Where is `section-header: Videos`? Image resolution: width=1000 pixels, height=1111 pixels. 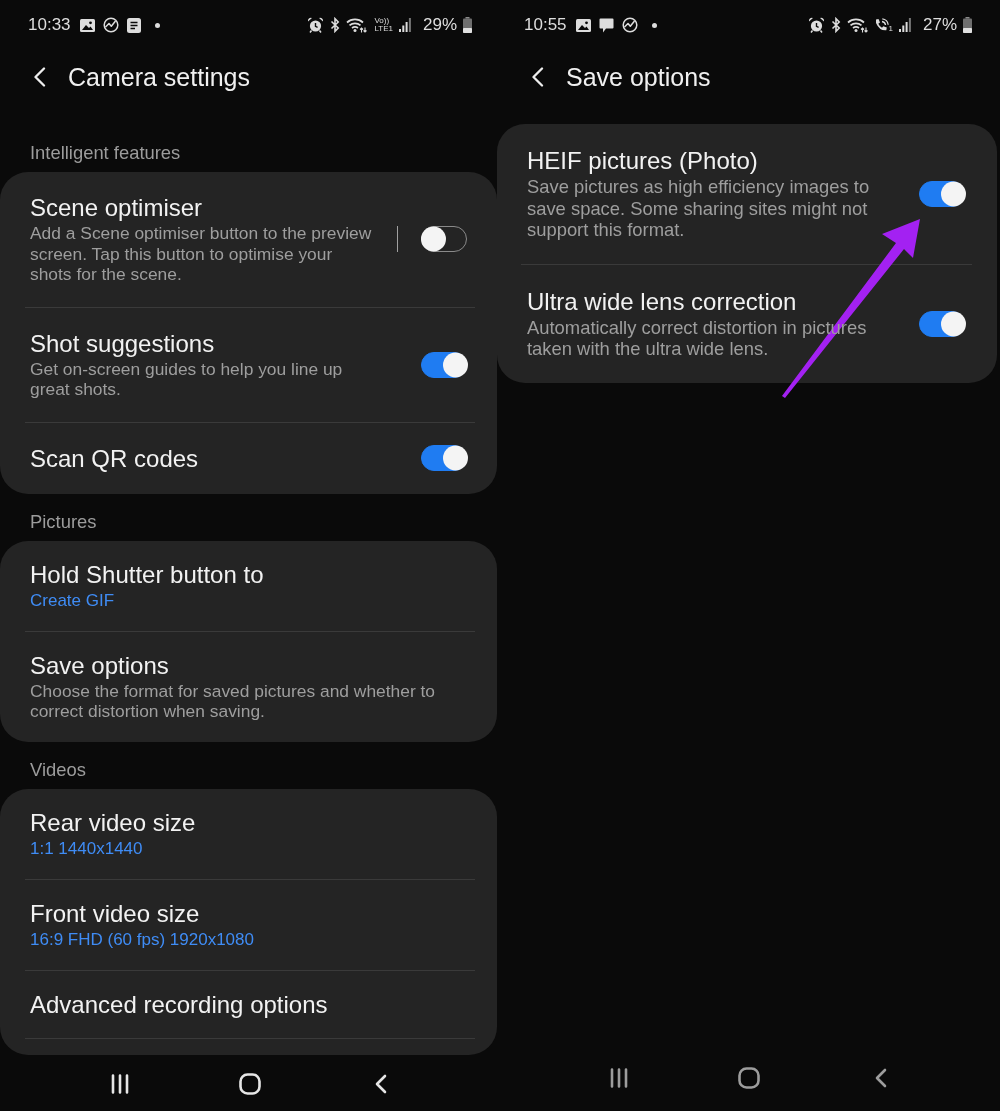
section-header: Videos is located at coordinates (58, 769).